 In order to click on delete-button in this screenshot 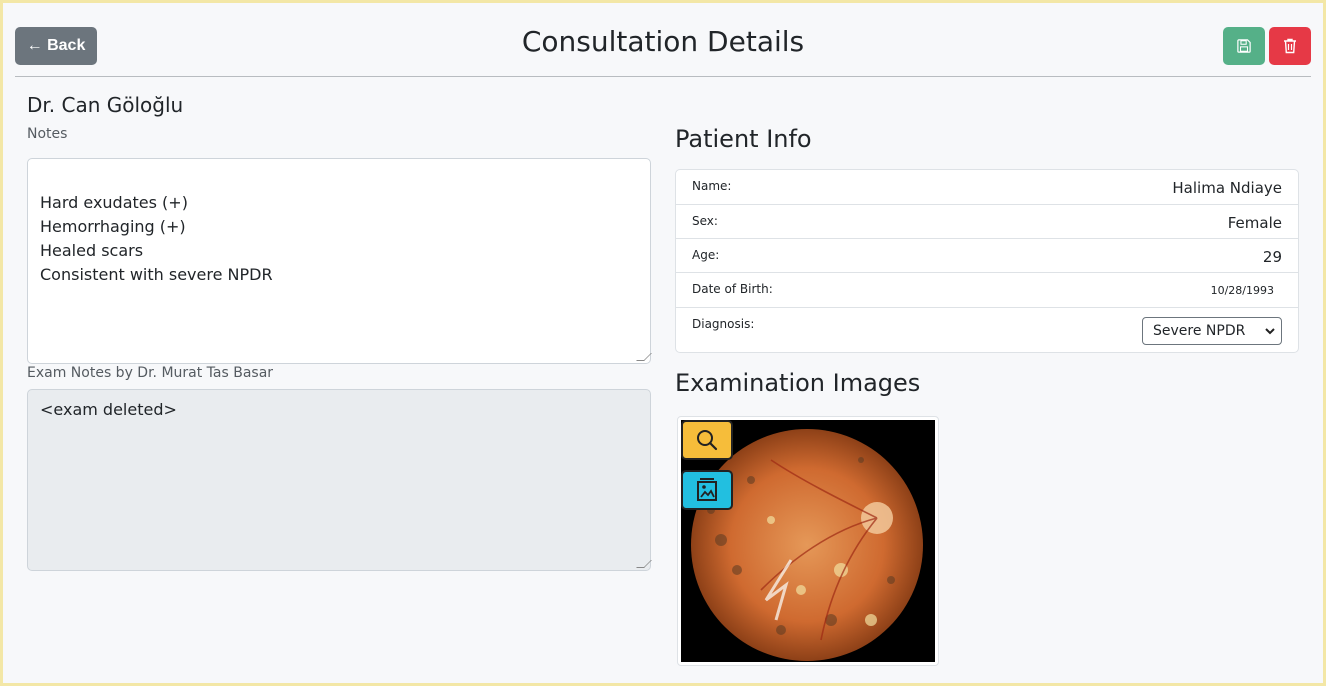, I will do `click(1290, 46)`.